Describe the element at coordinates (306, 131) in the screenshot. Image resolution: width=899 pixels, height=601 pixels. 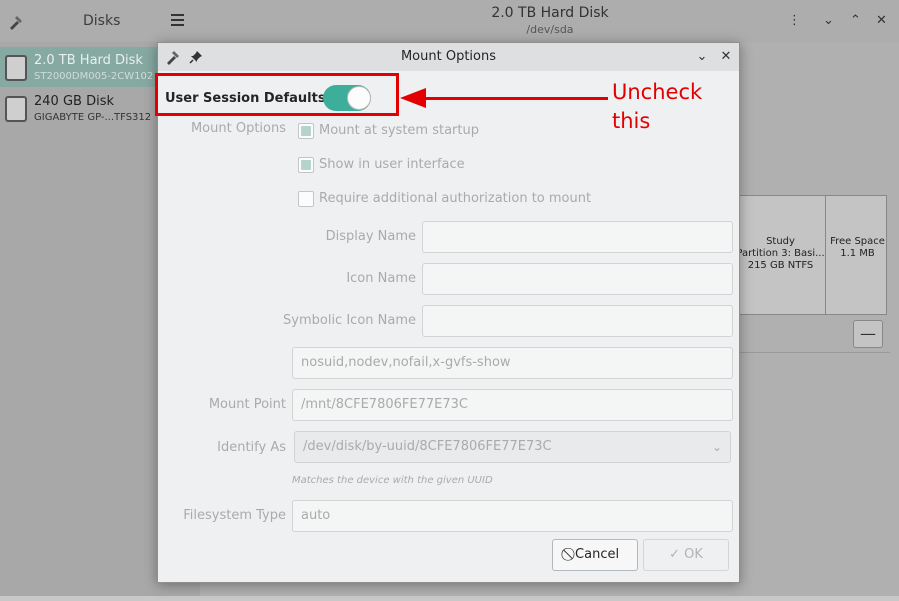
I see `mount-at-startup-checkbox` at that location.